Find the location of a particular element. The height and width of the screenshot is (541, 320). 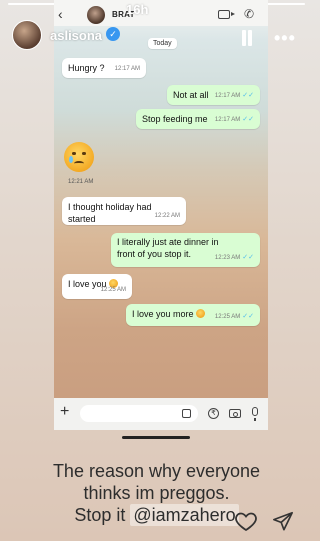

message-time: 12:22 AM is located at coordinates (167, 216).